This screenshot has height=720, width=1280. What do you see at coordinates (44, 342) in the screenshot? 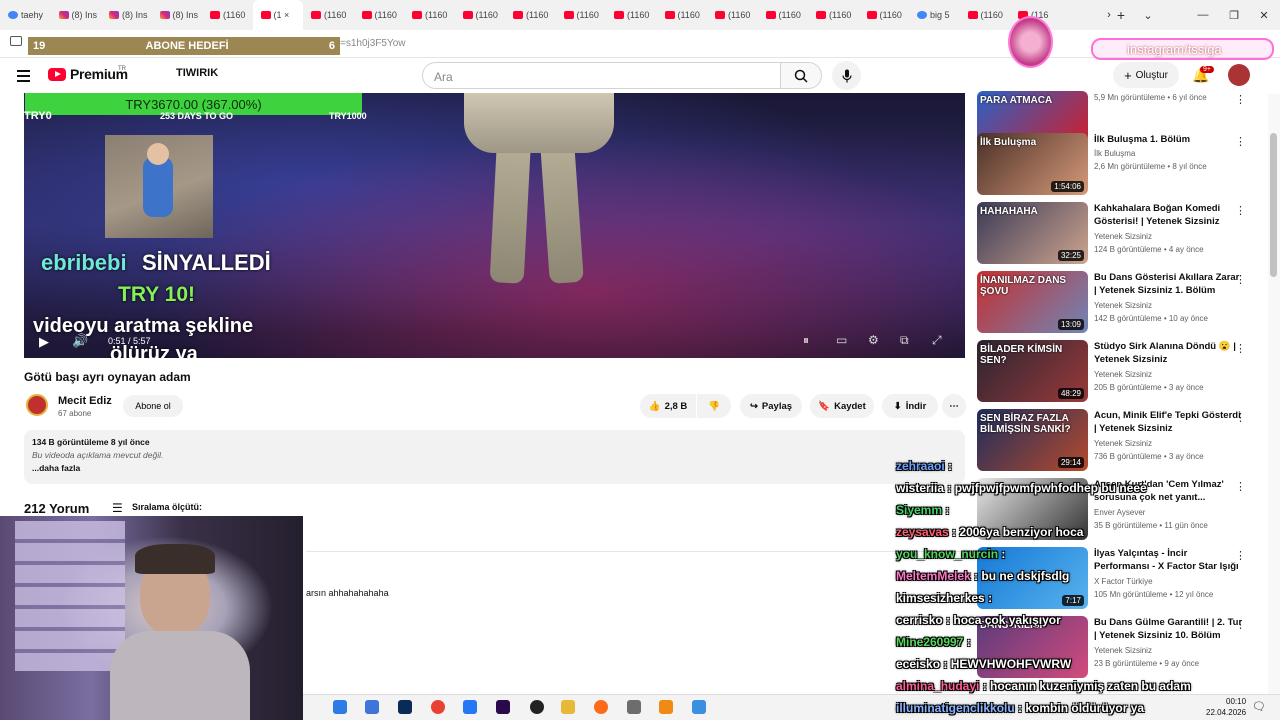
I see `play-icon: ▶` at bounding box center [44, 342].